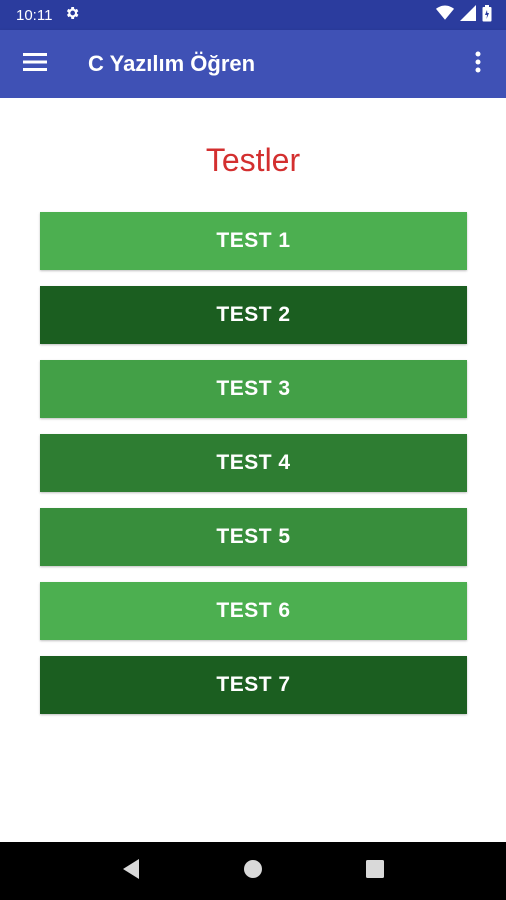 The height and width of the screenshot is (900, 506). Describe the element at coordinates (253, 241) in the screenshot. I see `test-1-button: TEST 1` at that location.